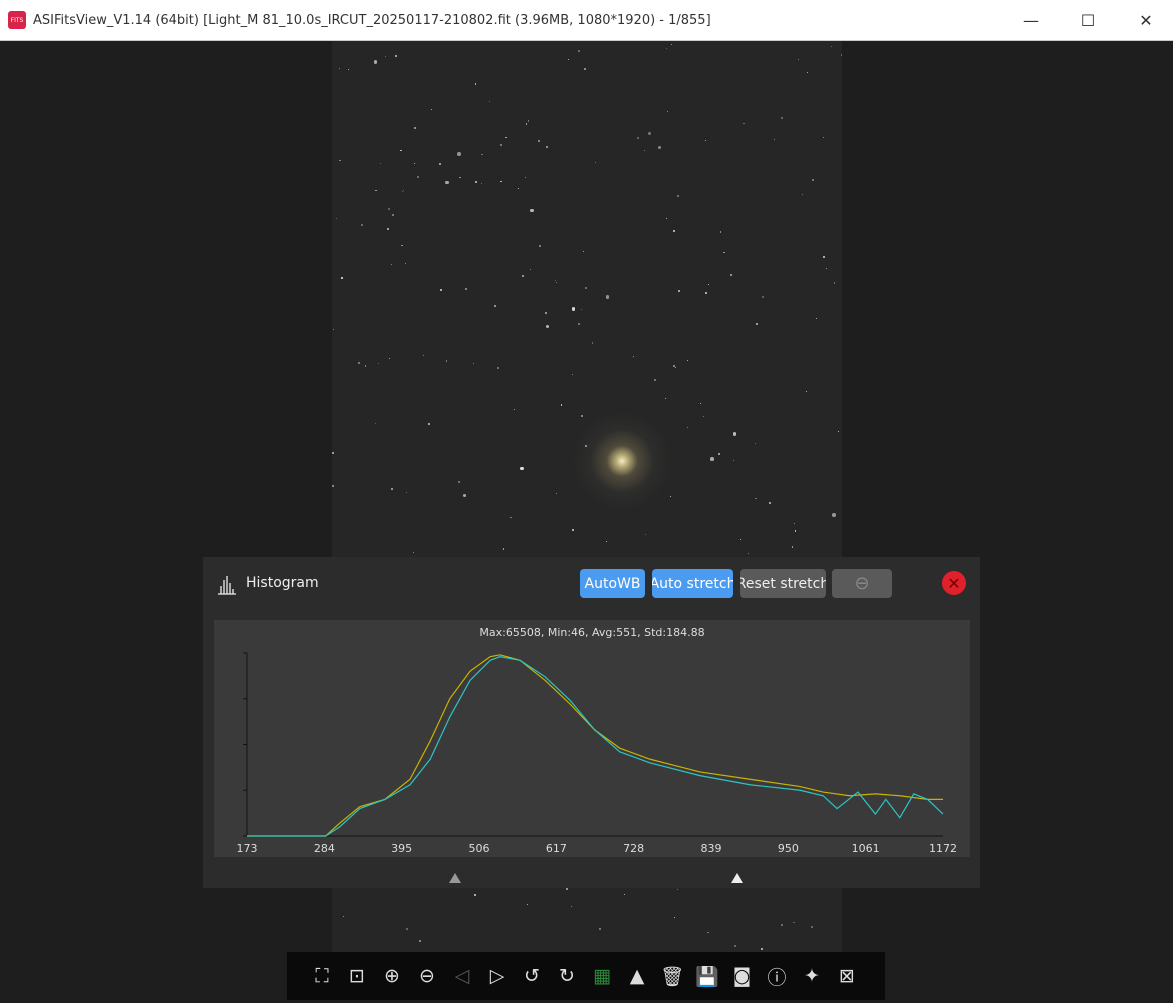 Image resolution: width=1173 pixels, height=1003 pixels. I want to click on histogram-icon, so click(227, 585).